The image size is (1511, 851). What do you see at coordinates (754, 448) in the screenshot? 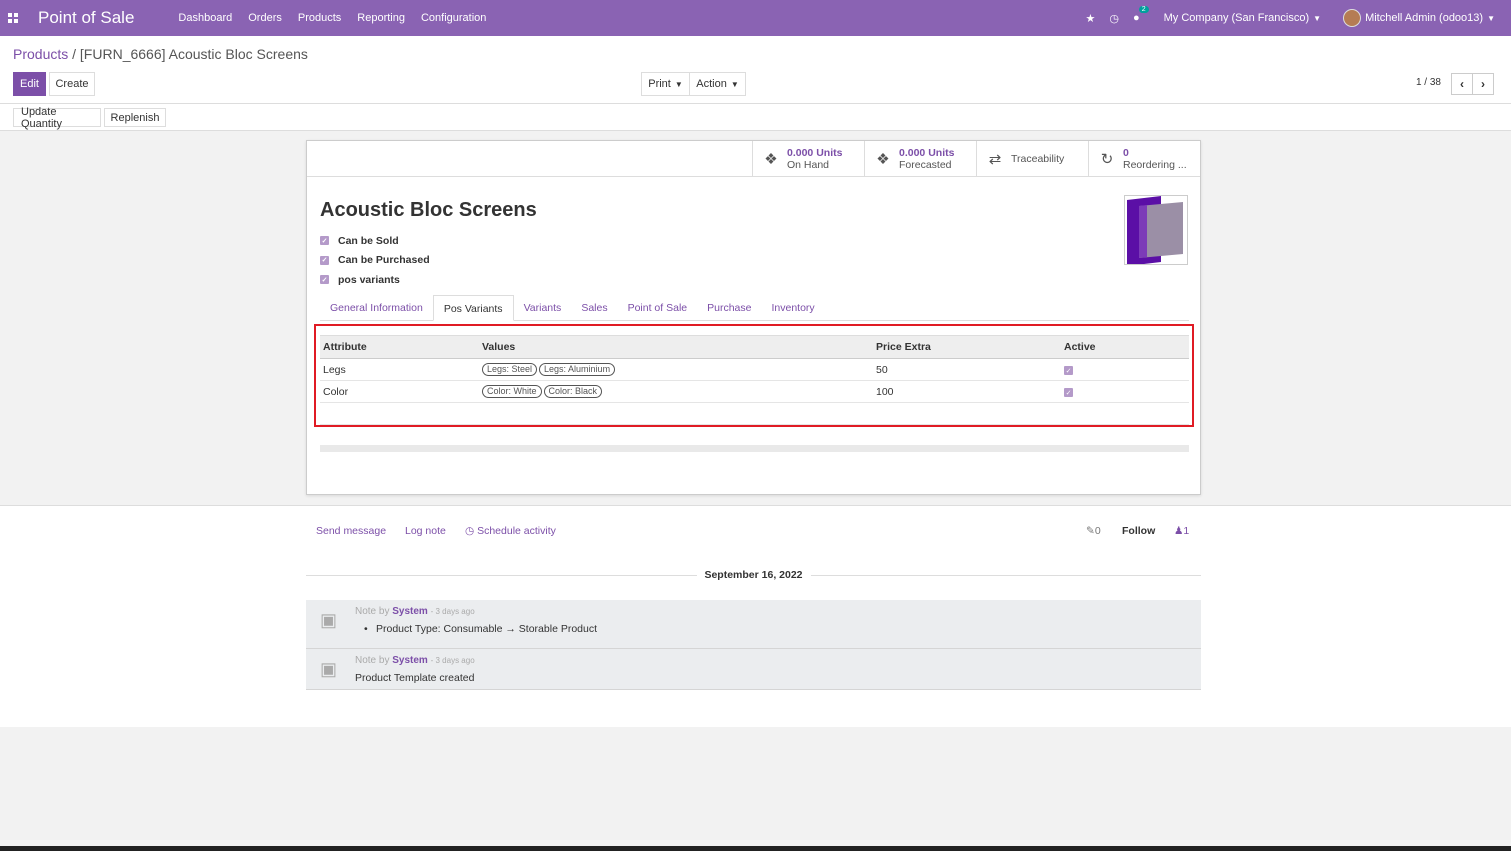
I see `table-footer-bar` at bounding box center [754, 448].